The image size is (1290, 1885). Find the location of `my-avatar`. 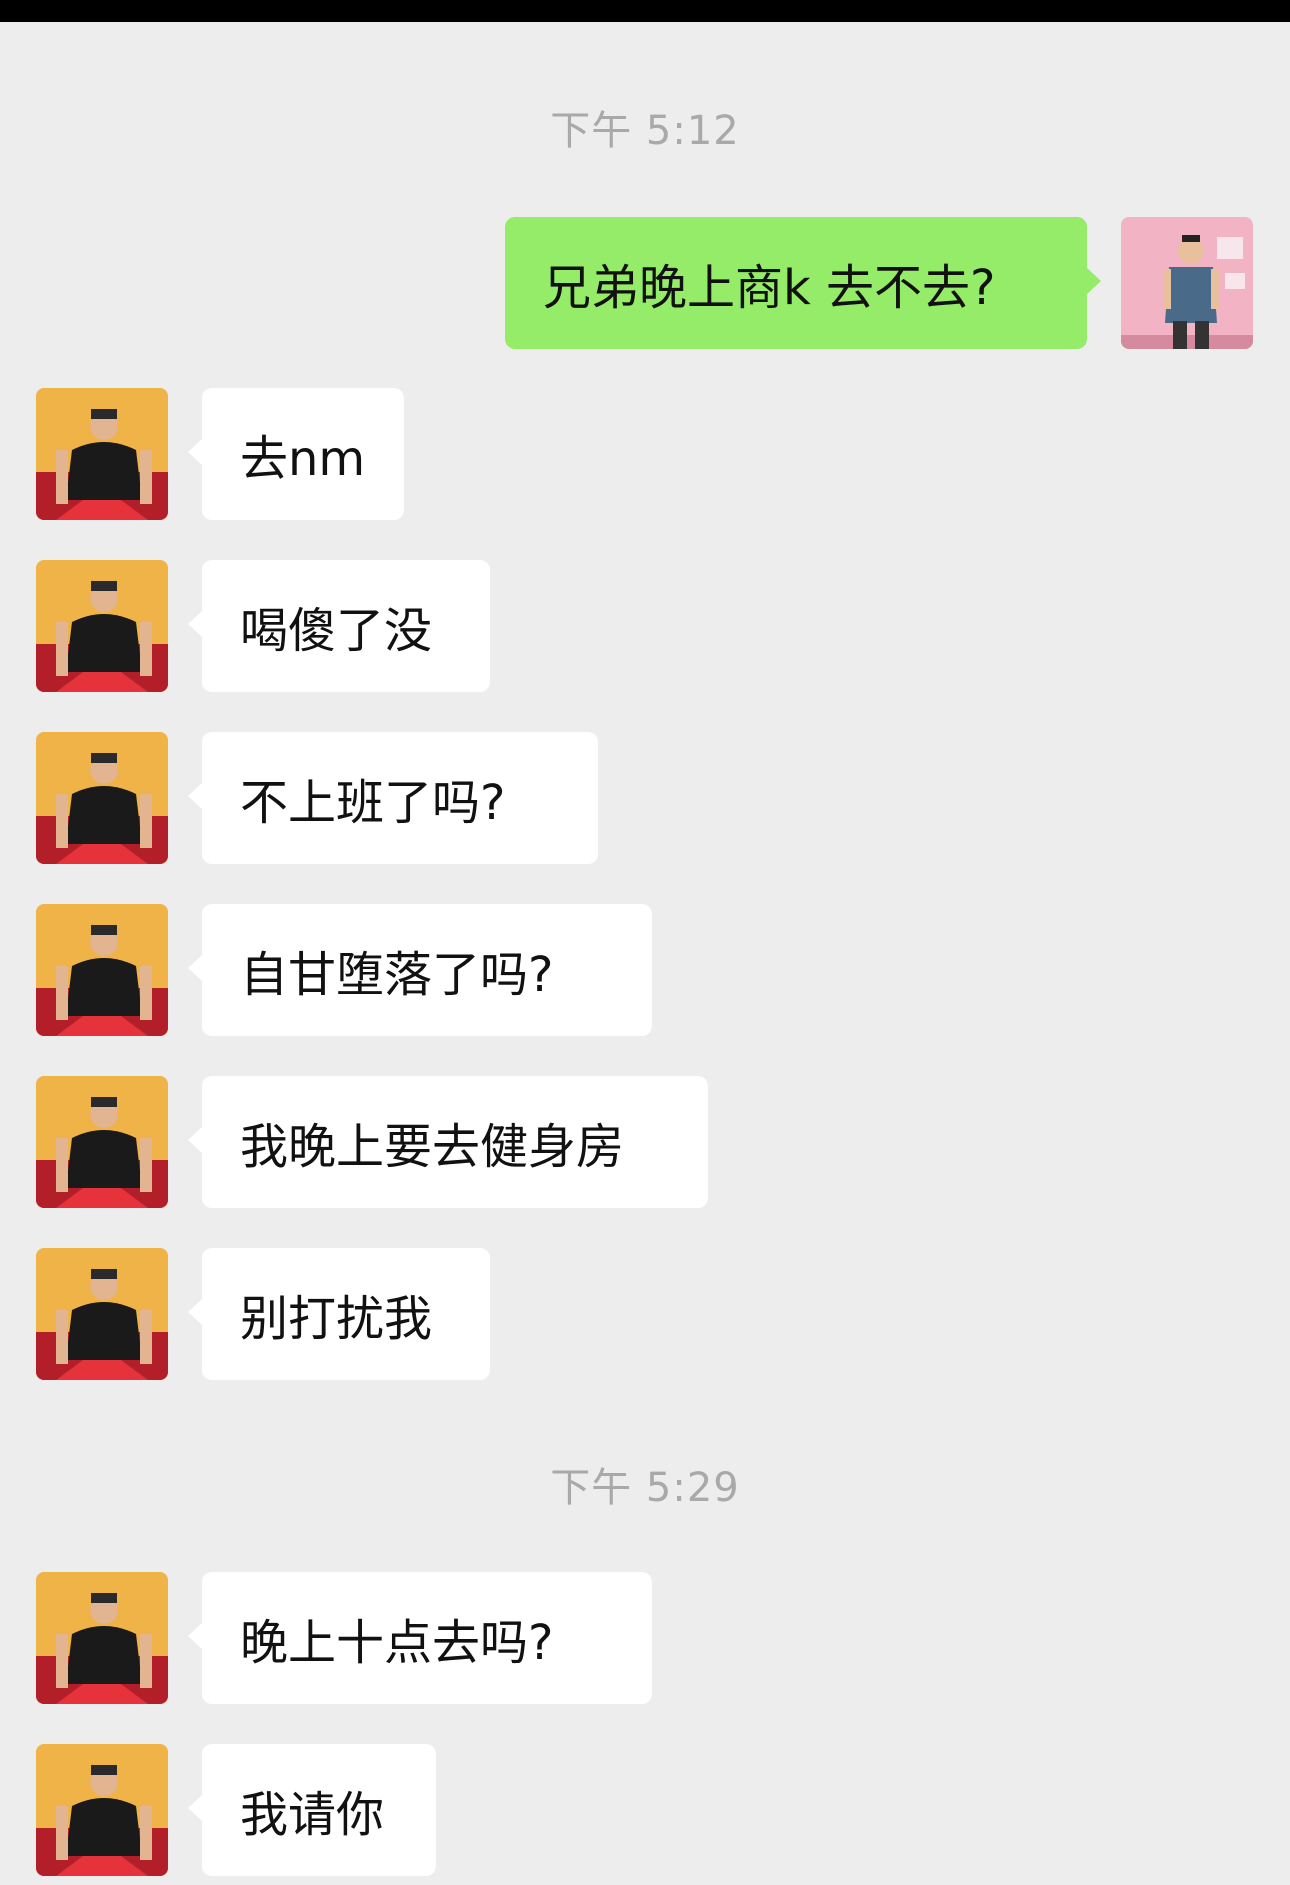

my-avatar is located at coordinates (1187, 283).